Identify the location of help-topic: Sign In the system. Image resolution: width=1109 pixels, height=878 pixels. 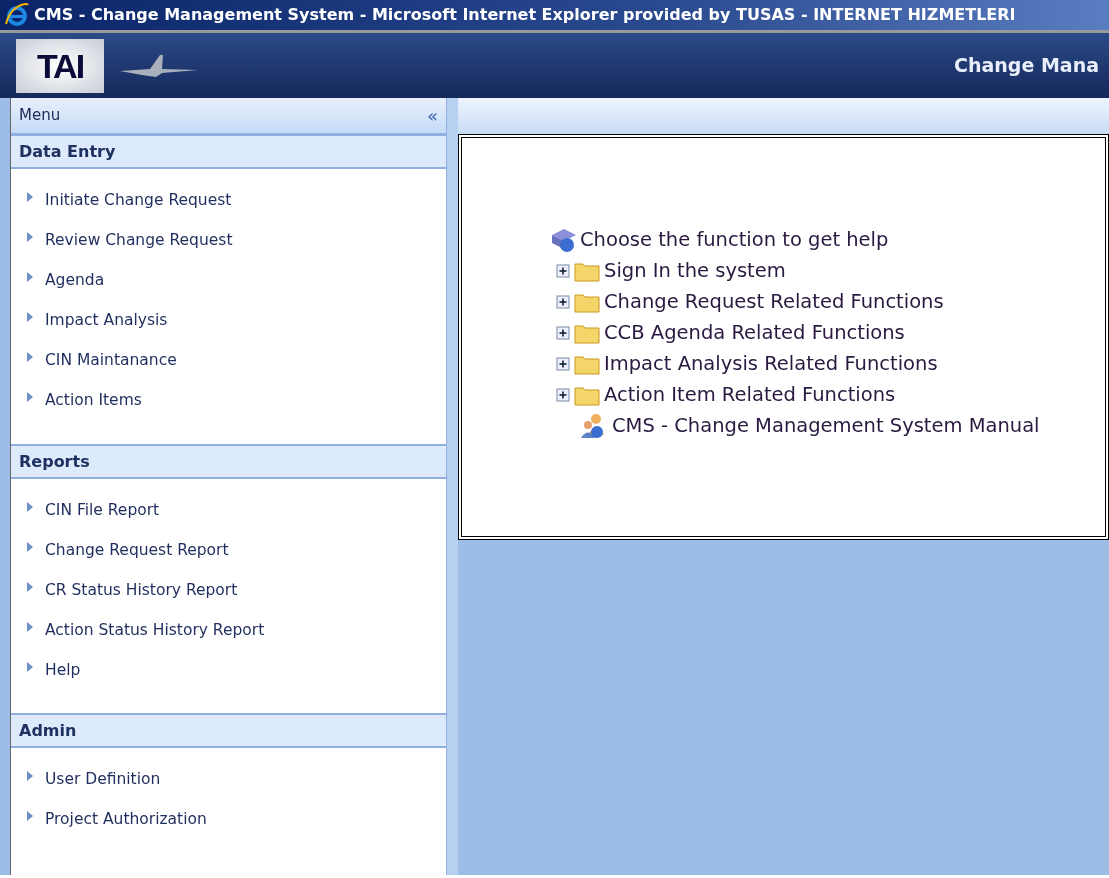
(695, 270).